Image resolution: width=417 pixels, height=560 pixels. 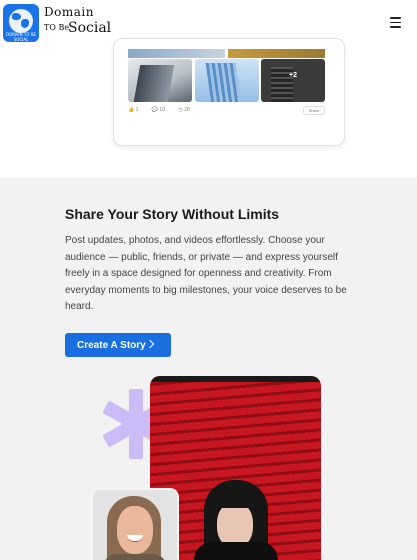 What do you see at coordinates (184, 110) in the screenshot?
I see `views-count: ◷ 20` at bounding box center [184, 110].